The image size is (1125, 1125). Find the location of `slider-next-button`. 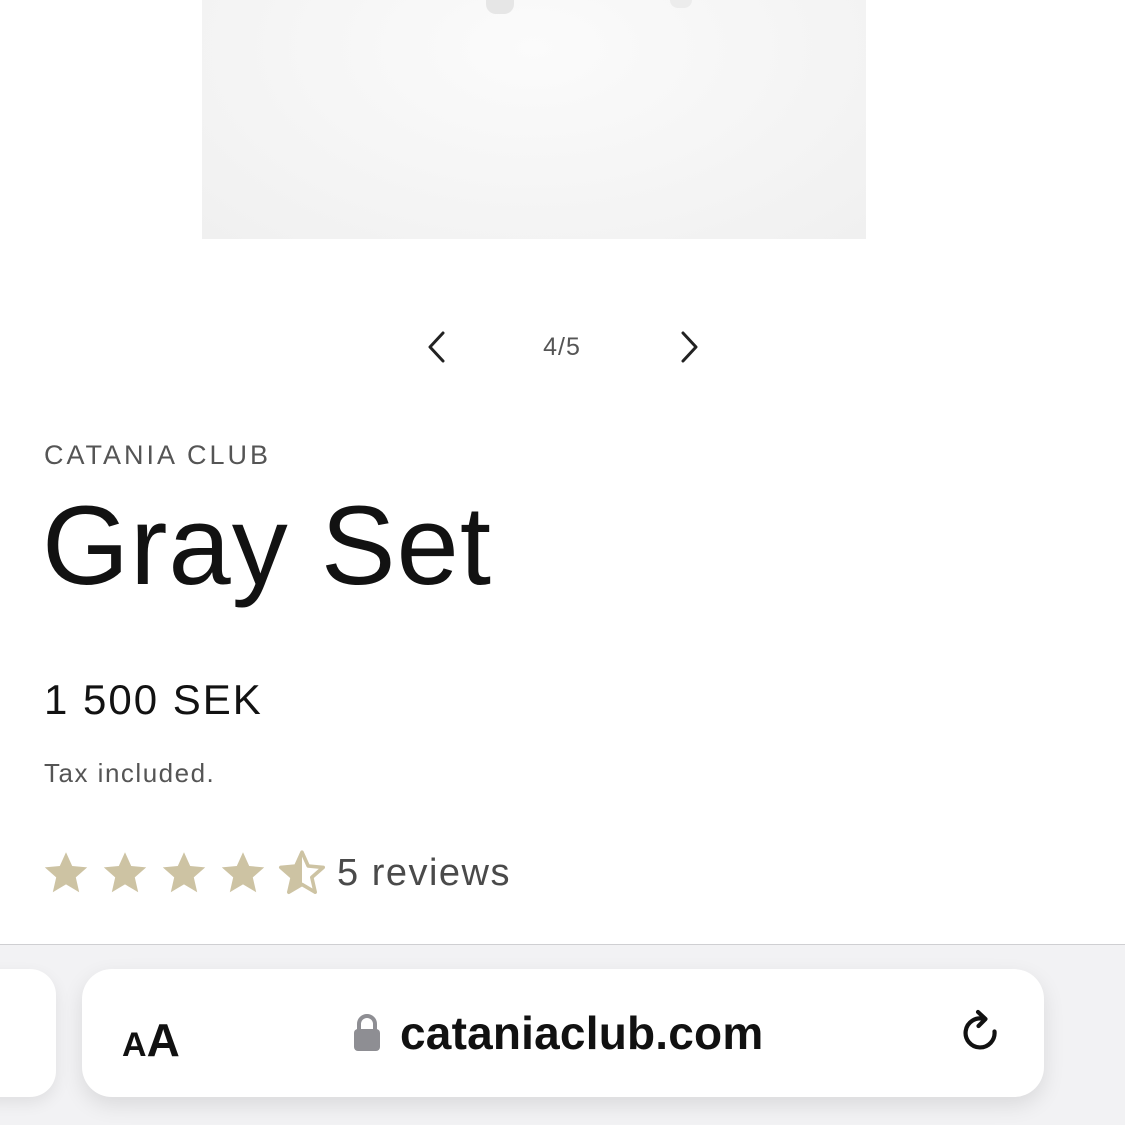

slider-next-button is located at coordinates (689, 347).